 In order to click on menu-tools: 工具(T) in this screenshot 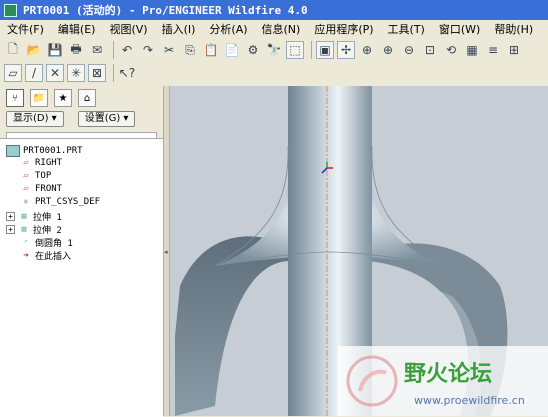, I will do `click(406, 29)`.